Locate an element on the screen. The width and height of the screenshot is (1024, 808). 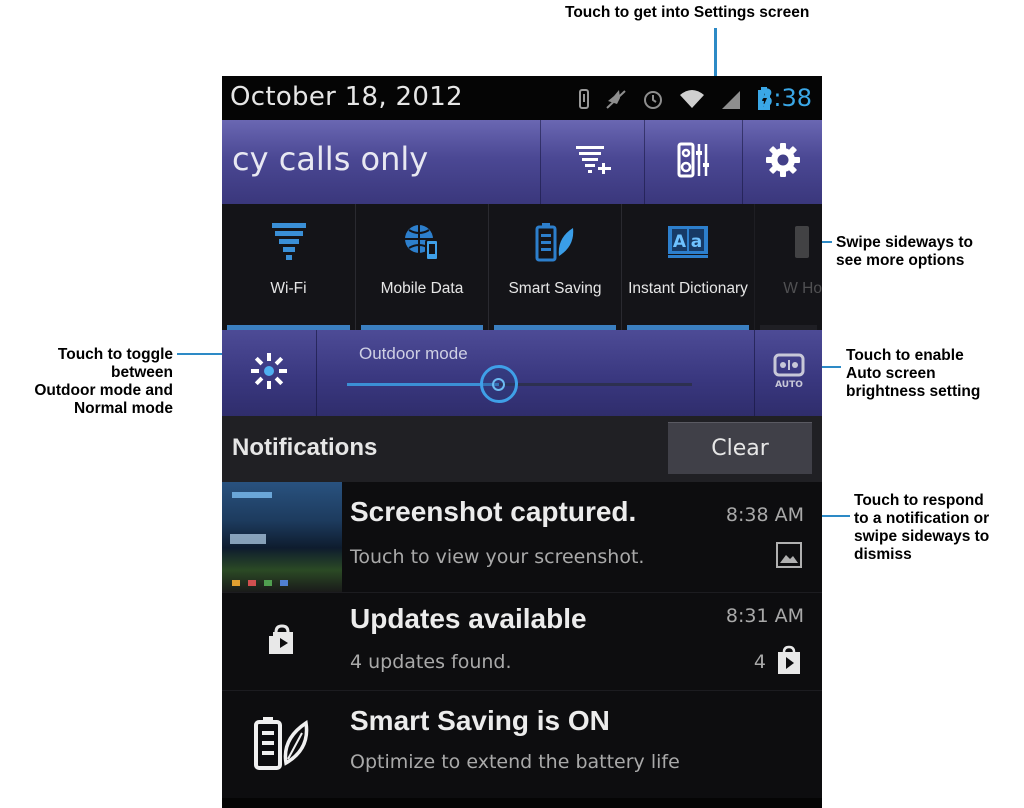
callout-toggle-line2: between is located at coordinates (141, 372).